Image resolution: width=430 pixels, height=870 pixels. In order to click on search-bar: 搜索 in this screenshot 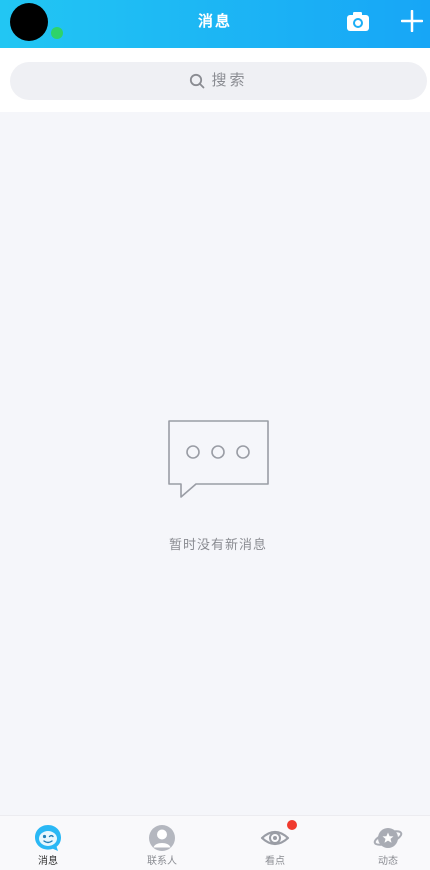, I will do `click(218, 81)`.